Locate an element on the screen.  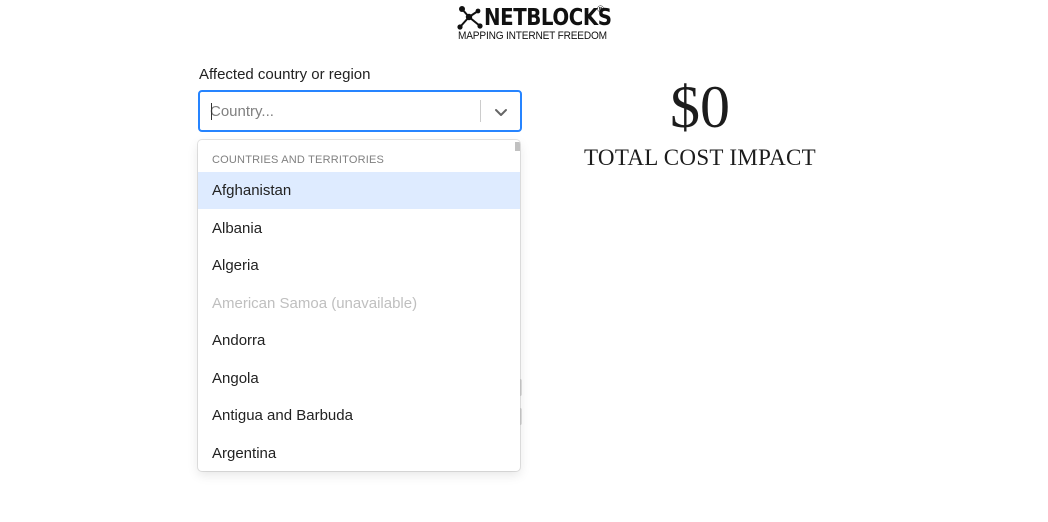
country-select is located at coordinates (360, 111).